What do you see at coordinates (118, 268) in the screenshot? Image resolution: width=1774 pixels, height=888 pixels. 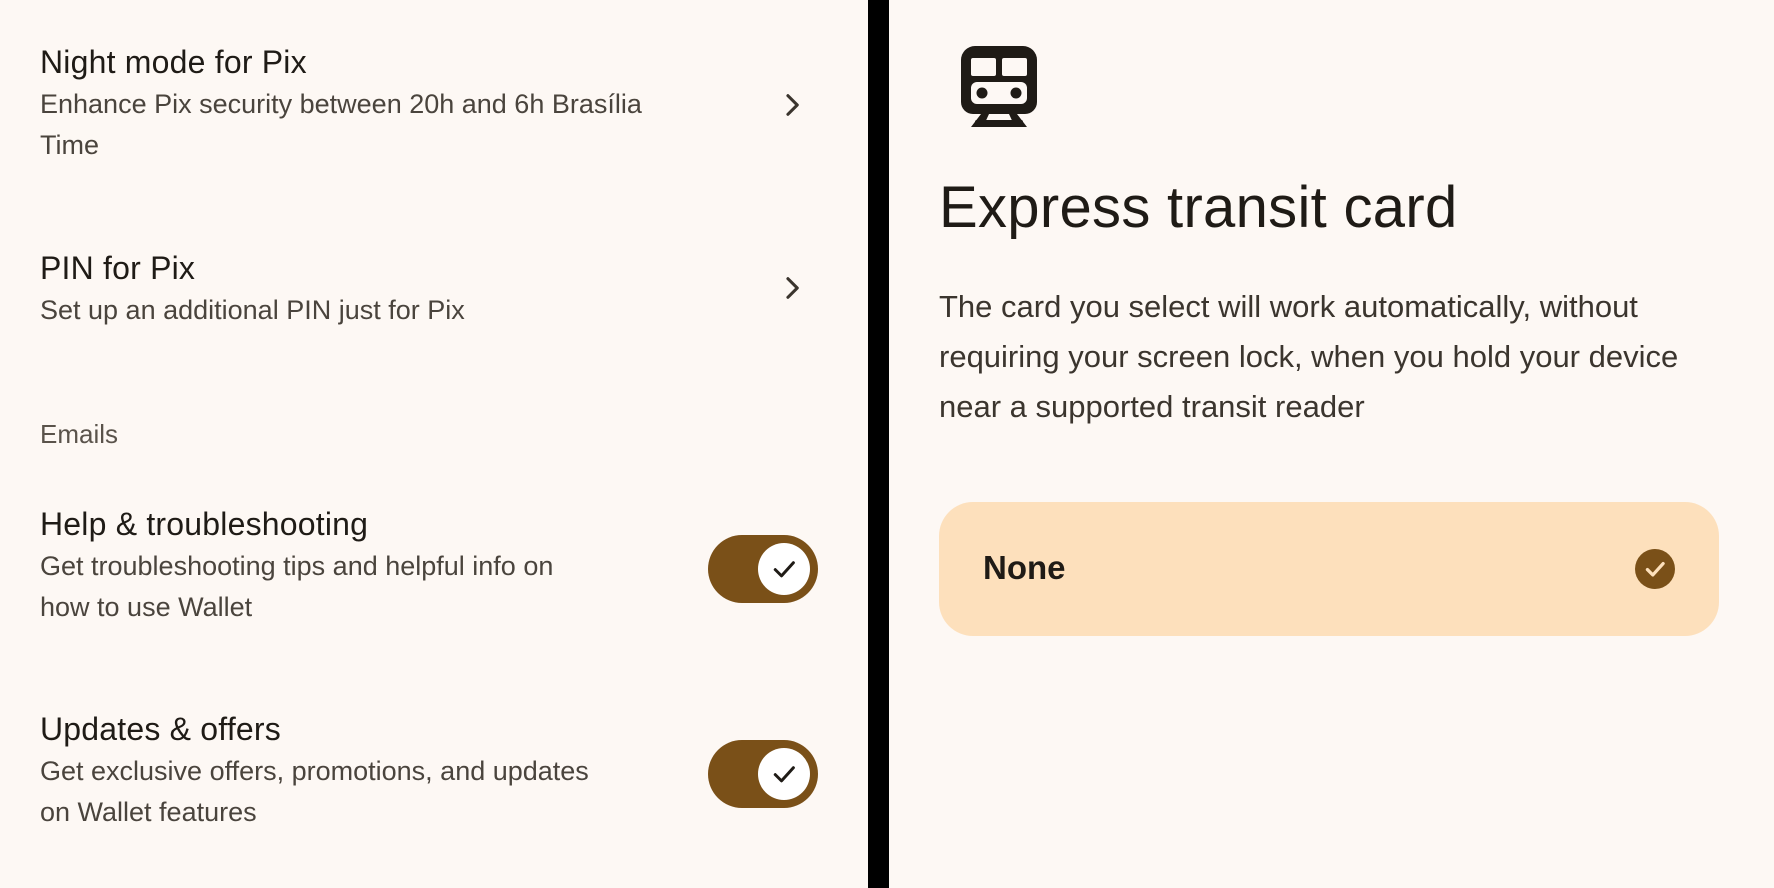 I see `pin-for-pix-title: PIN for Pix` at bounding box center [118, 268].